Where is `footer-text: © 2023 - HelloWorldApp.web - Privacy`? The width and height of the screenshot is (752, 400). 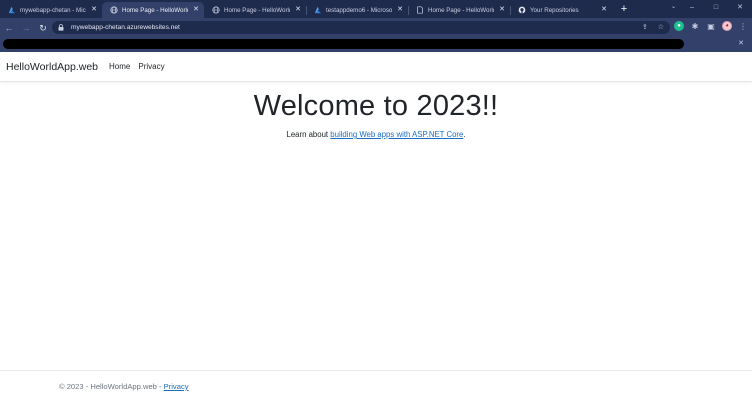 footer-text: © 2023 - HelloWorldApp.web - Privacy is located at coordinates (124, 386).